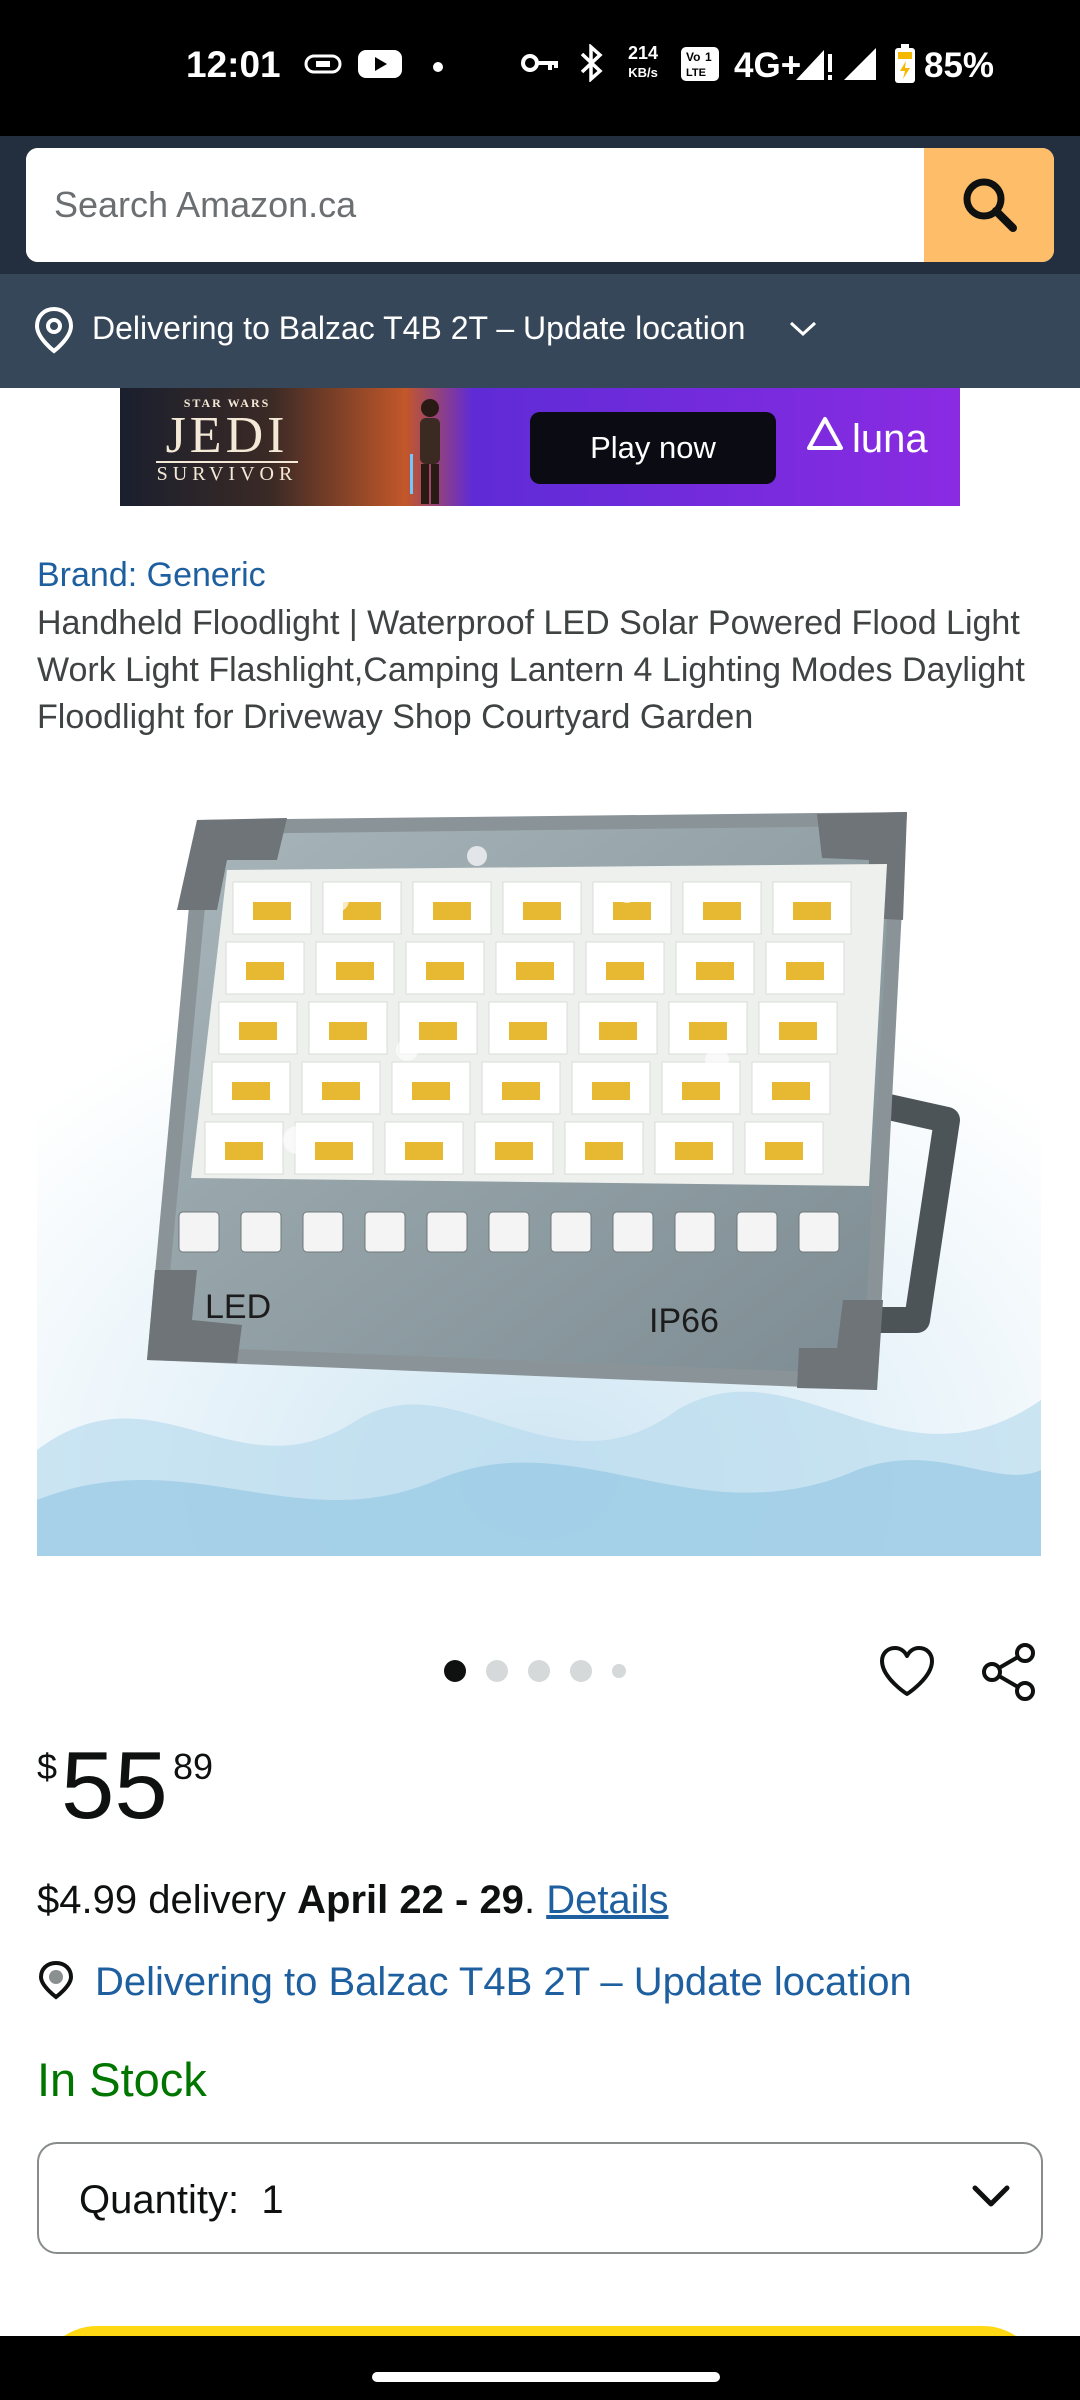  I want to click on luna-logo: luna, so click(867, 439).